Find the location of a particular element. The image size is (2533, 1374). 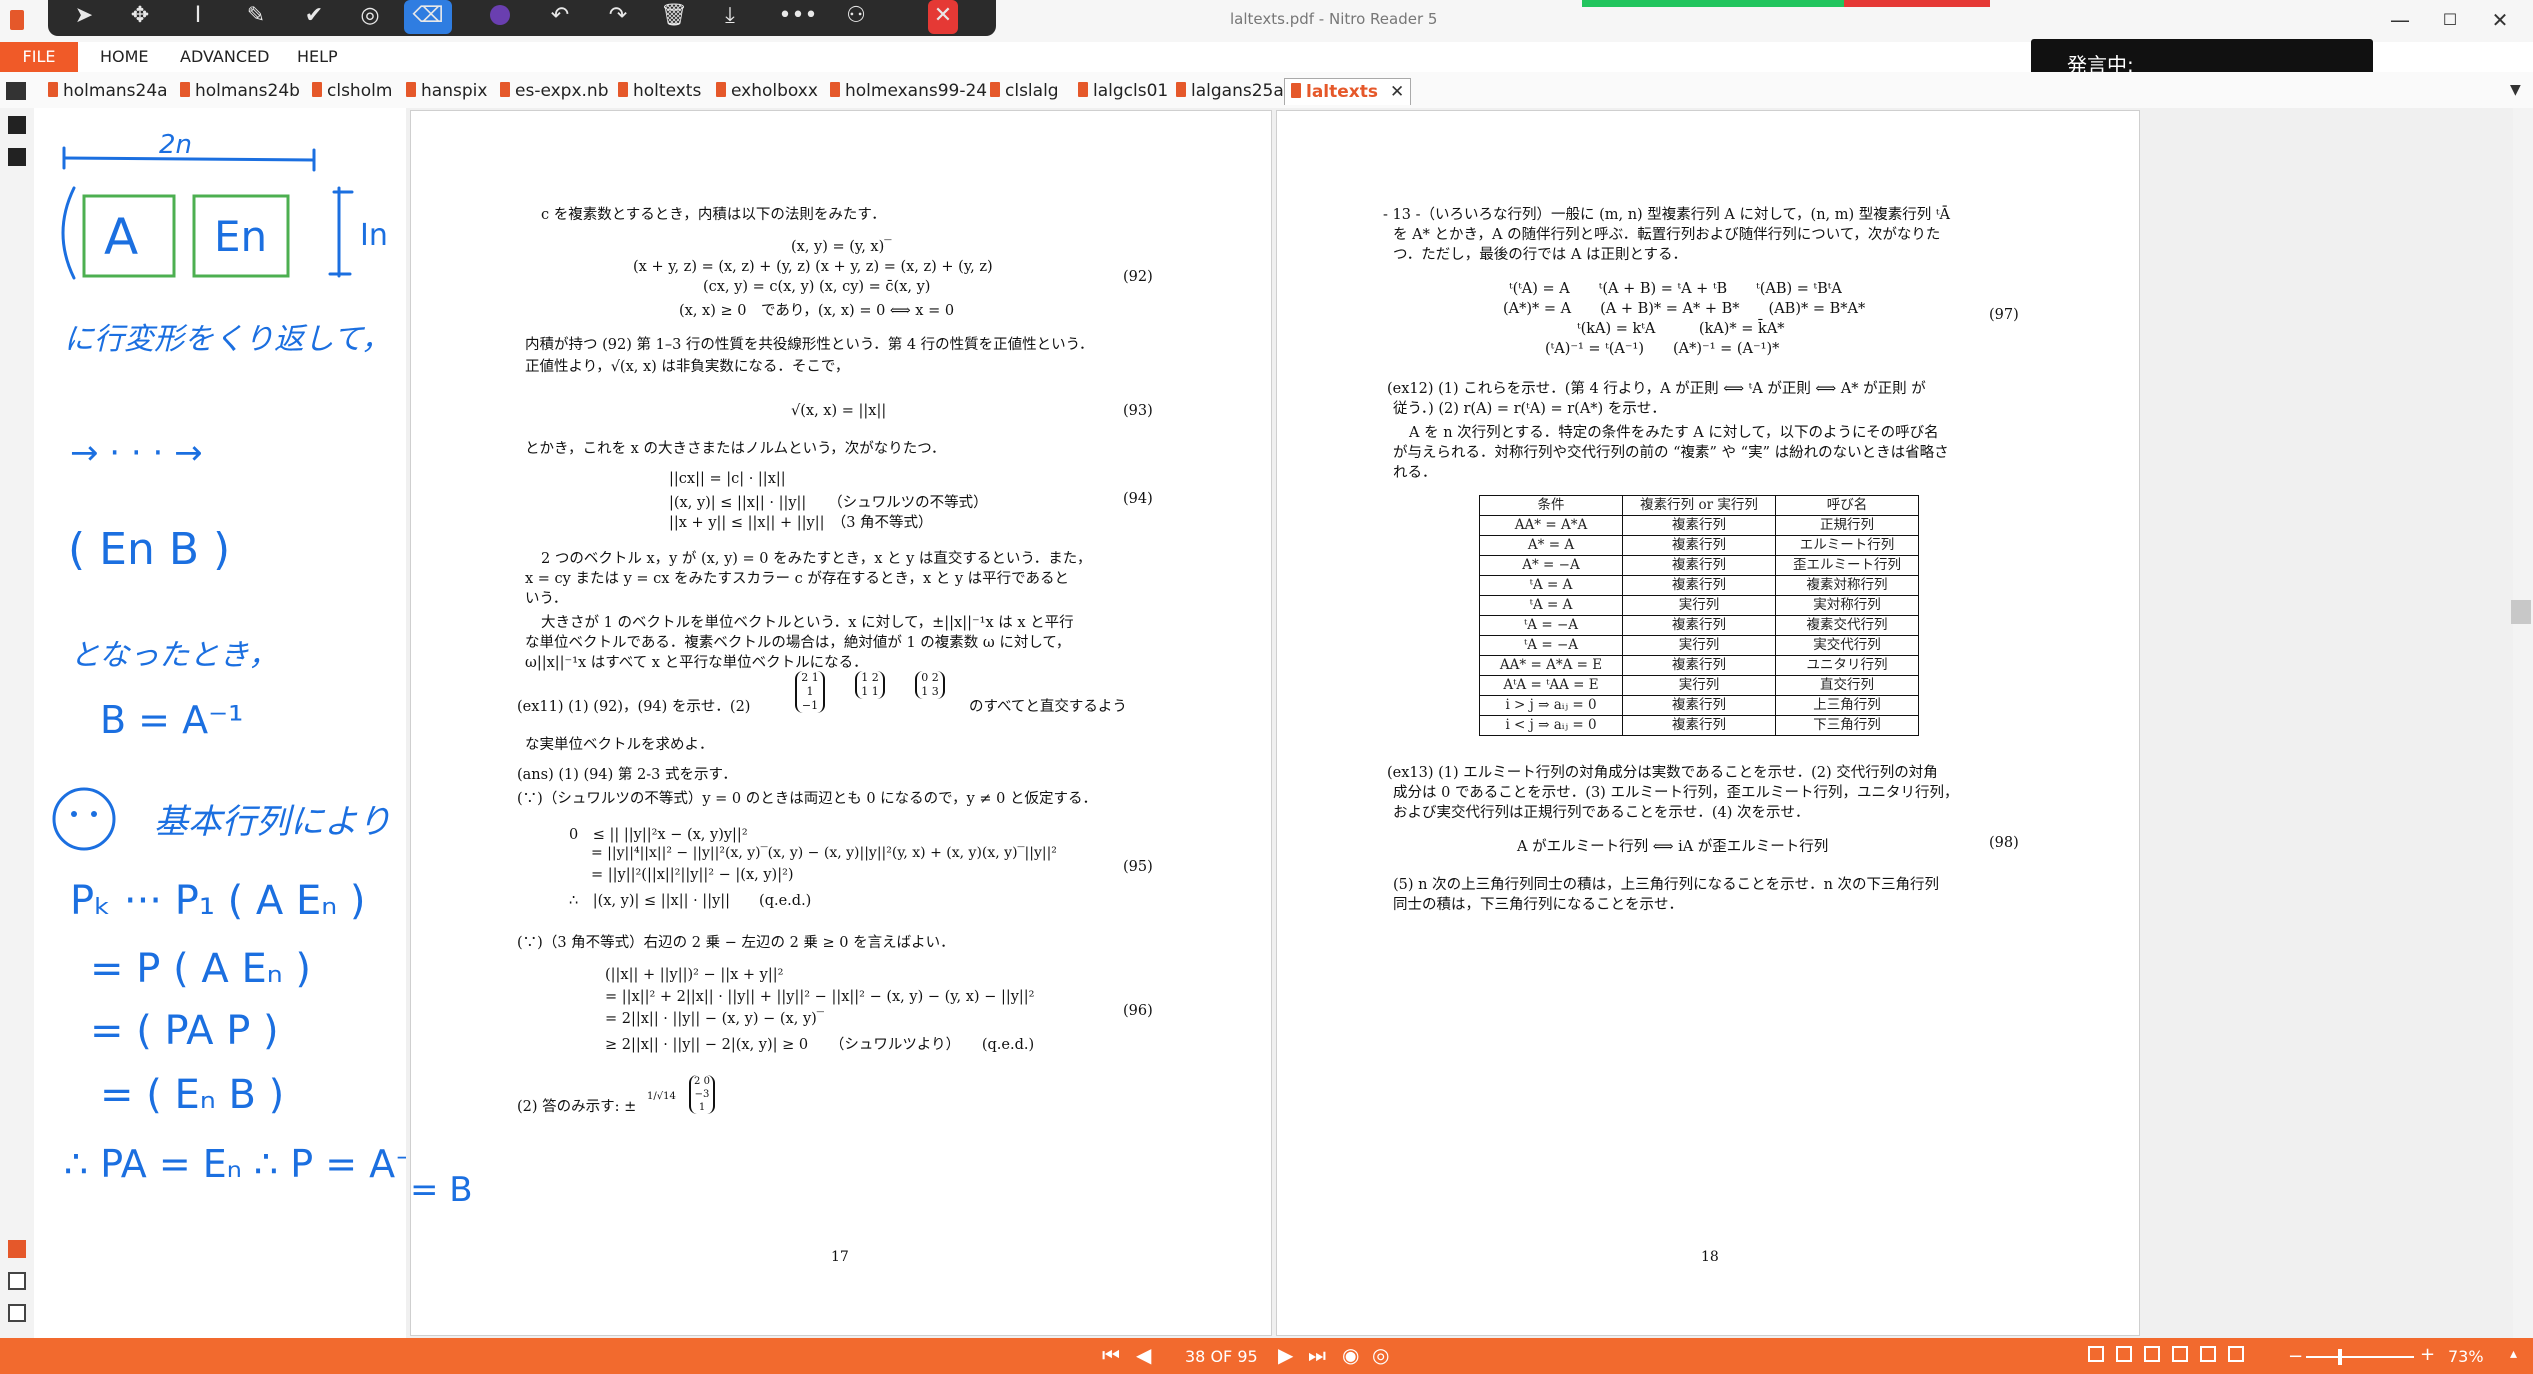

redo-icon: ↷ is located at coordinates (618, 17).